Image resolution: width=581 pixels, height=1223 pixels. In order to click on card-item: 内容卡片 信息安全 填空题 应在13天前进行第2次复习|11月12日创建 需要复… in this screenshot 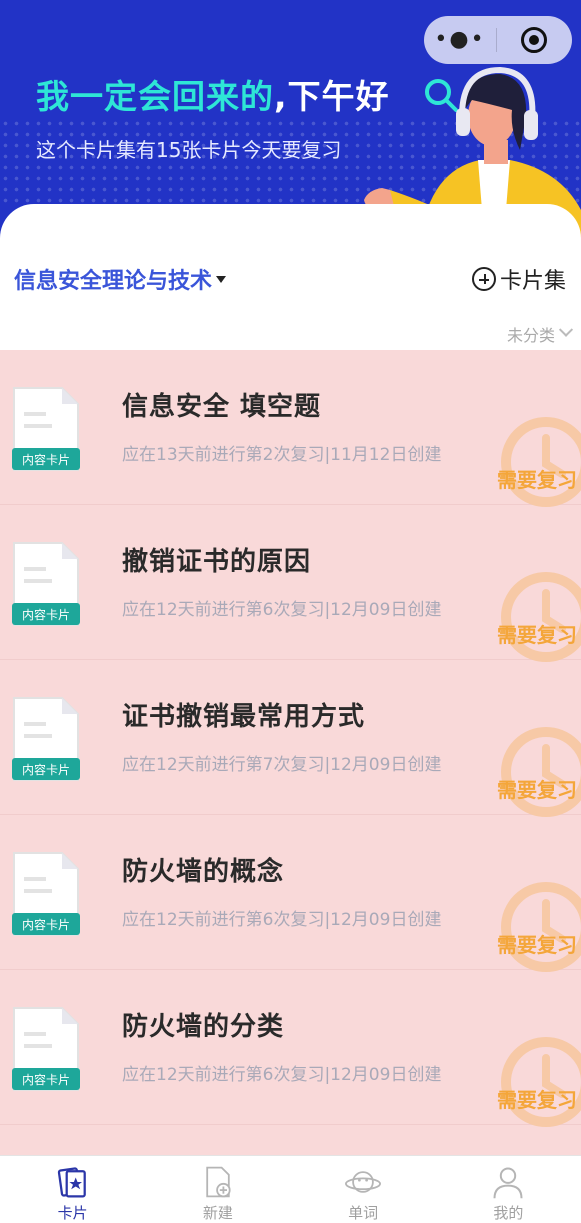, I will do `click(290, 428)`.